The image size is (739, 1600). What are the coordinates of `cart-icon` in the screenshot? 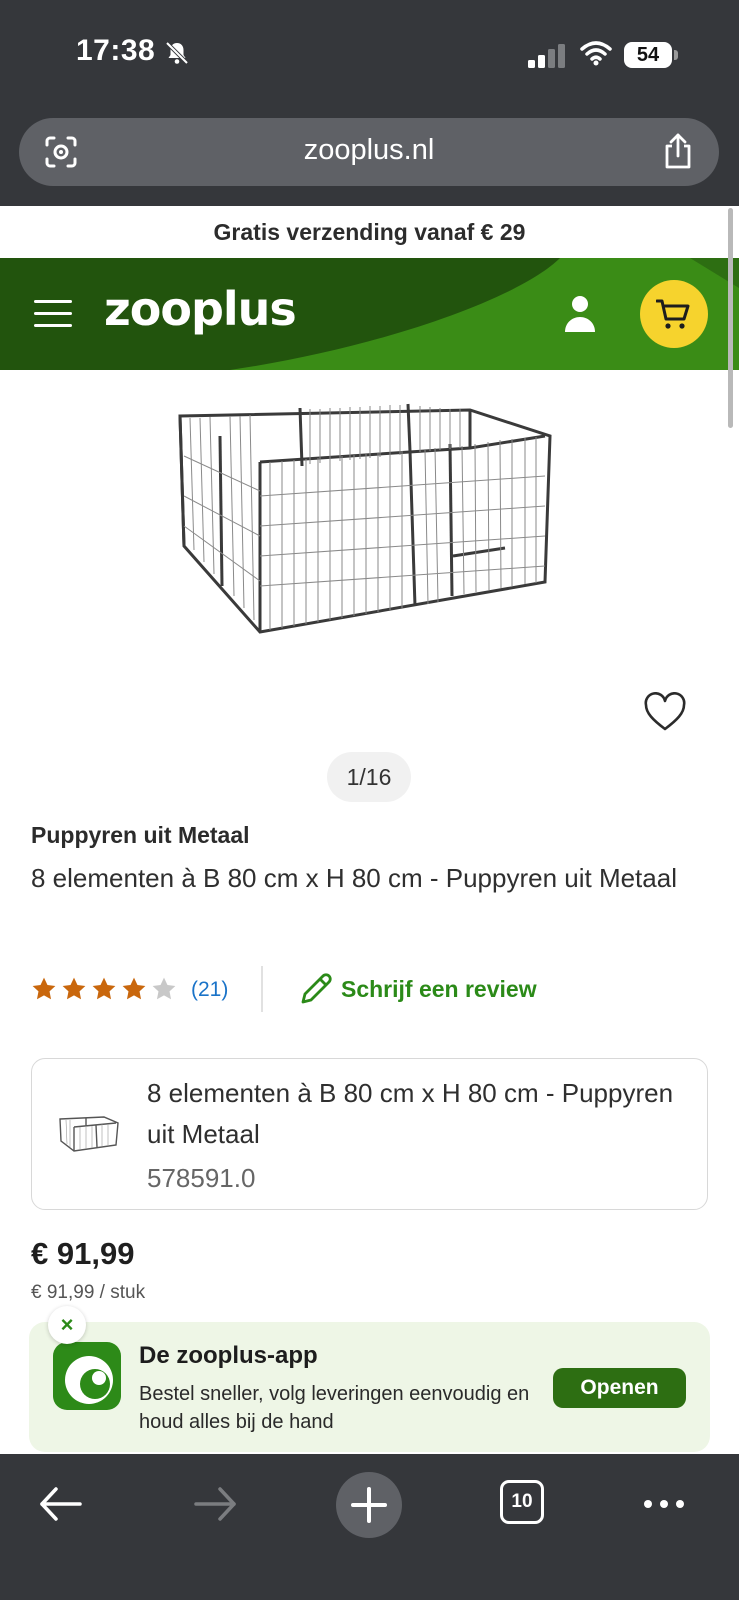 It's located at (673, 314).